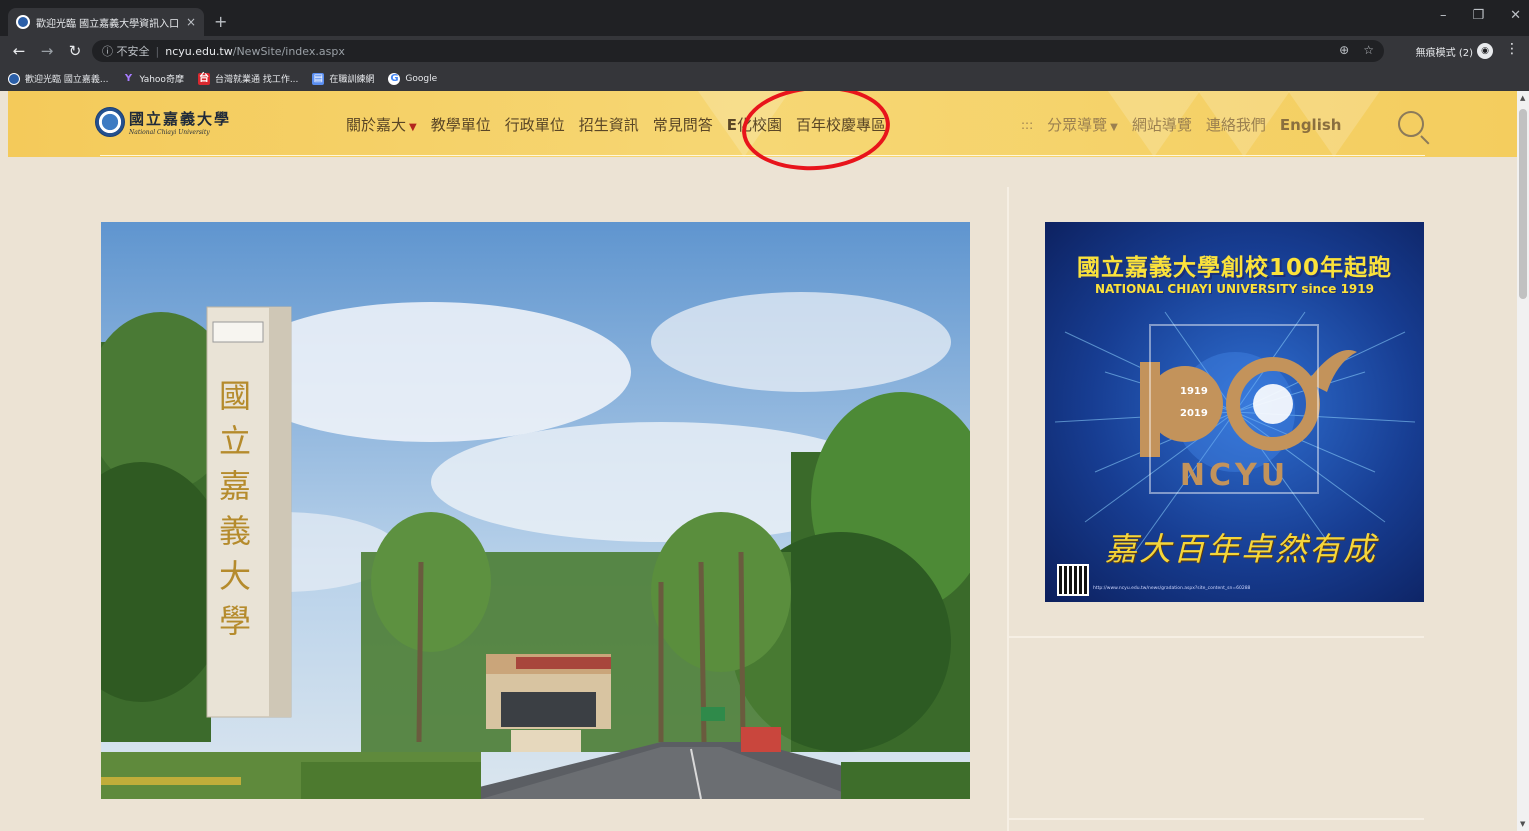  What do you see at coordinates (1444, 53) in the screenshot?
I see `incognito-label: 無痕模式 (2)` at bounding box center [1444, 53].